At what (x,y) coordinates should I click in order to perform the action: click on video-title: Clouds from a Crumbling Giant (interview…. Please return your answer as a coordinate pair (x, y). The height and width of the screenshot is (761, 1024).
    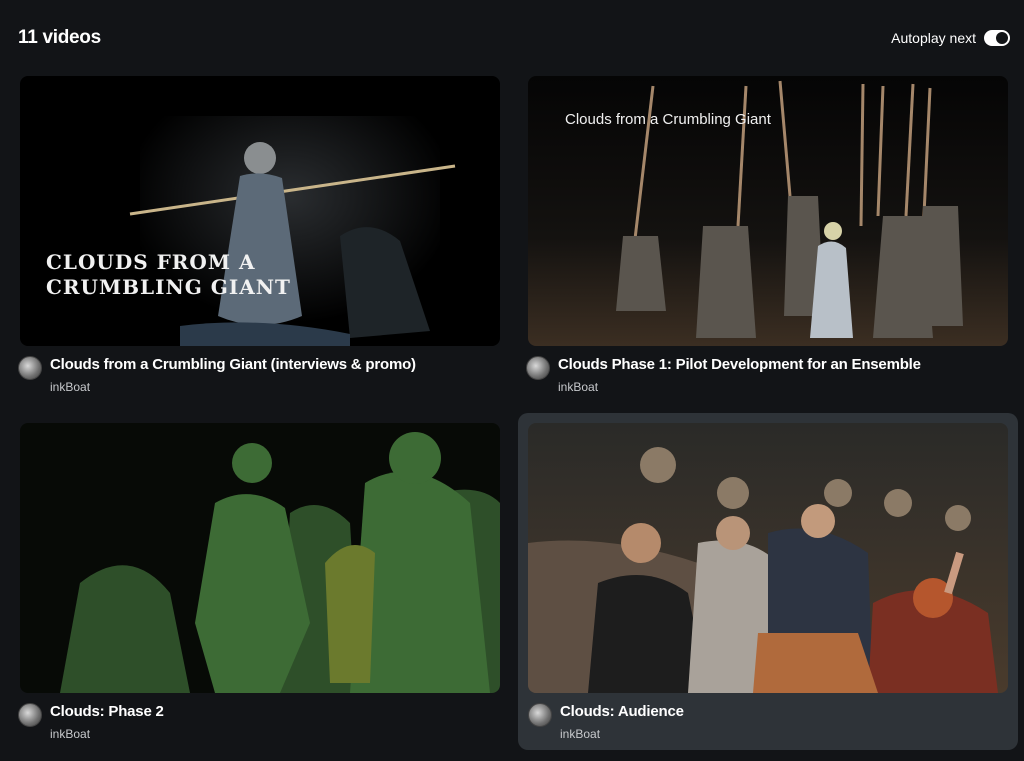
    Looking at the image, I should click on (233, 364).